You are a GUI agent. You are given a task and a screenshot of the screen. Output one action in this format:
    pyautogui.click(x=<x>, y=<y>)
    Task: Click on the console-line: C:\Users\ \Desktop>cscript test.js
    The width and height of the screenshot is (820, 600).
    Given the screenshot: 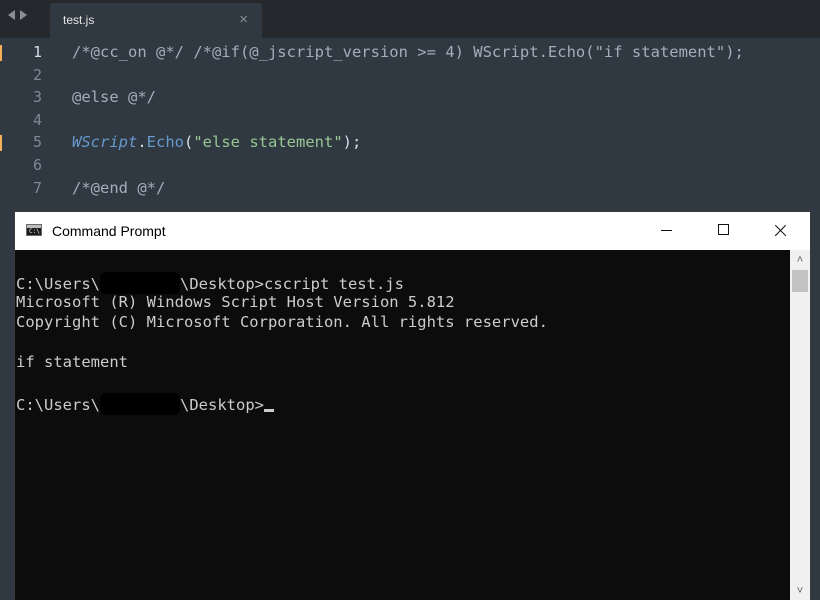 What is the action you would take?
    pyautogui.click(x=210, y=283)
    